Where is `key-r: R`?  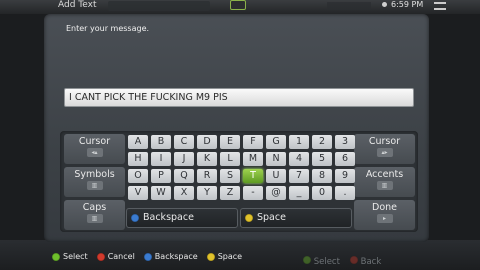 key-r: R is located at coordinates (207, 176).